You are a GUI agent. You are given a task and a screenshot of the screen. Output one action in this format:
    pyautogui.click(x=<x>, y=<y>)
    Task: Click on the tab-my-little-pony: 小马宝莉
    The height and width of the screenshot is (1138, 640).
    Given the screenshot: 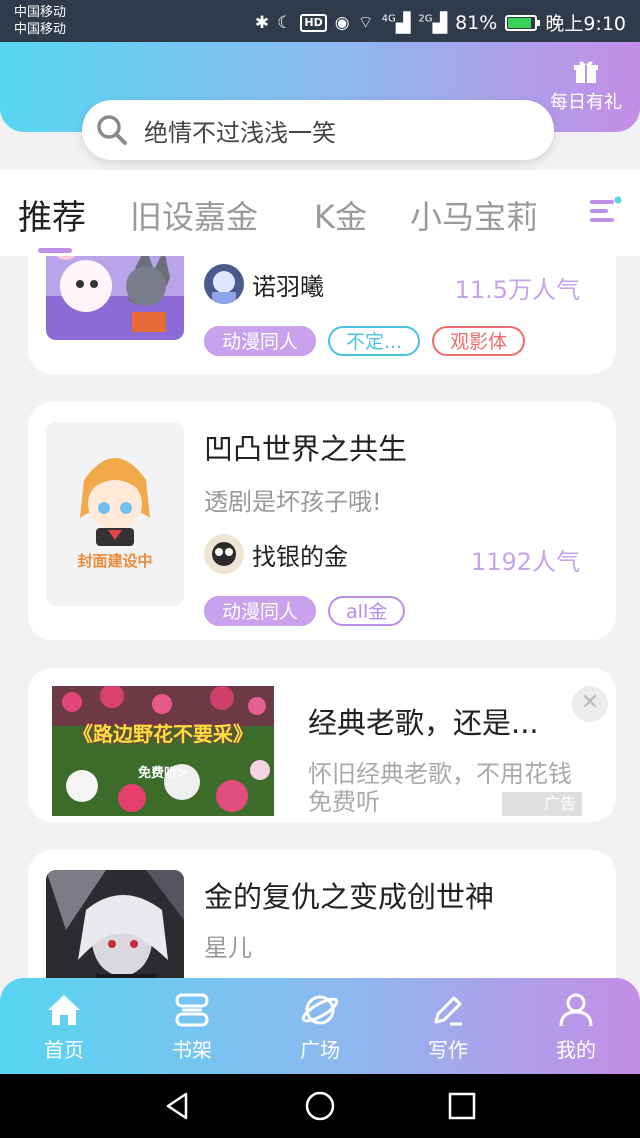 What is the action you would take?
    pyautogui.click(x=474, y=215)
    